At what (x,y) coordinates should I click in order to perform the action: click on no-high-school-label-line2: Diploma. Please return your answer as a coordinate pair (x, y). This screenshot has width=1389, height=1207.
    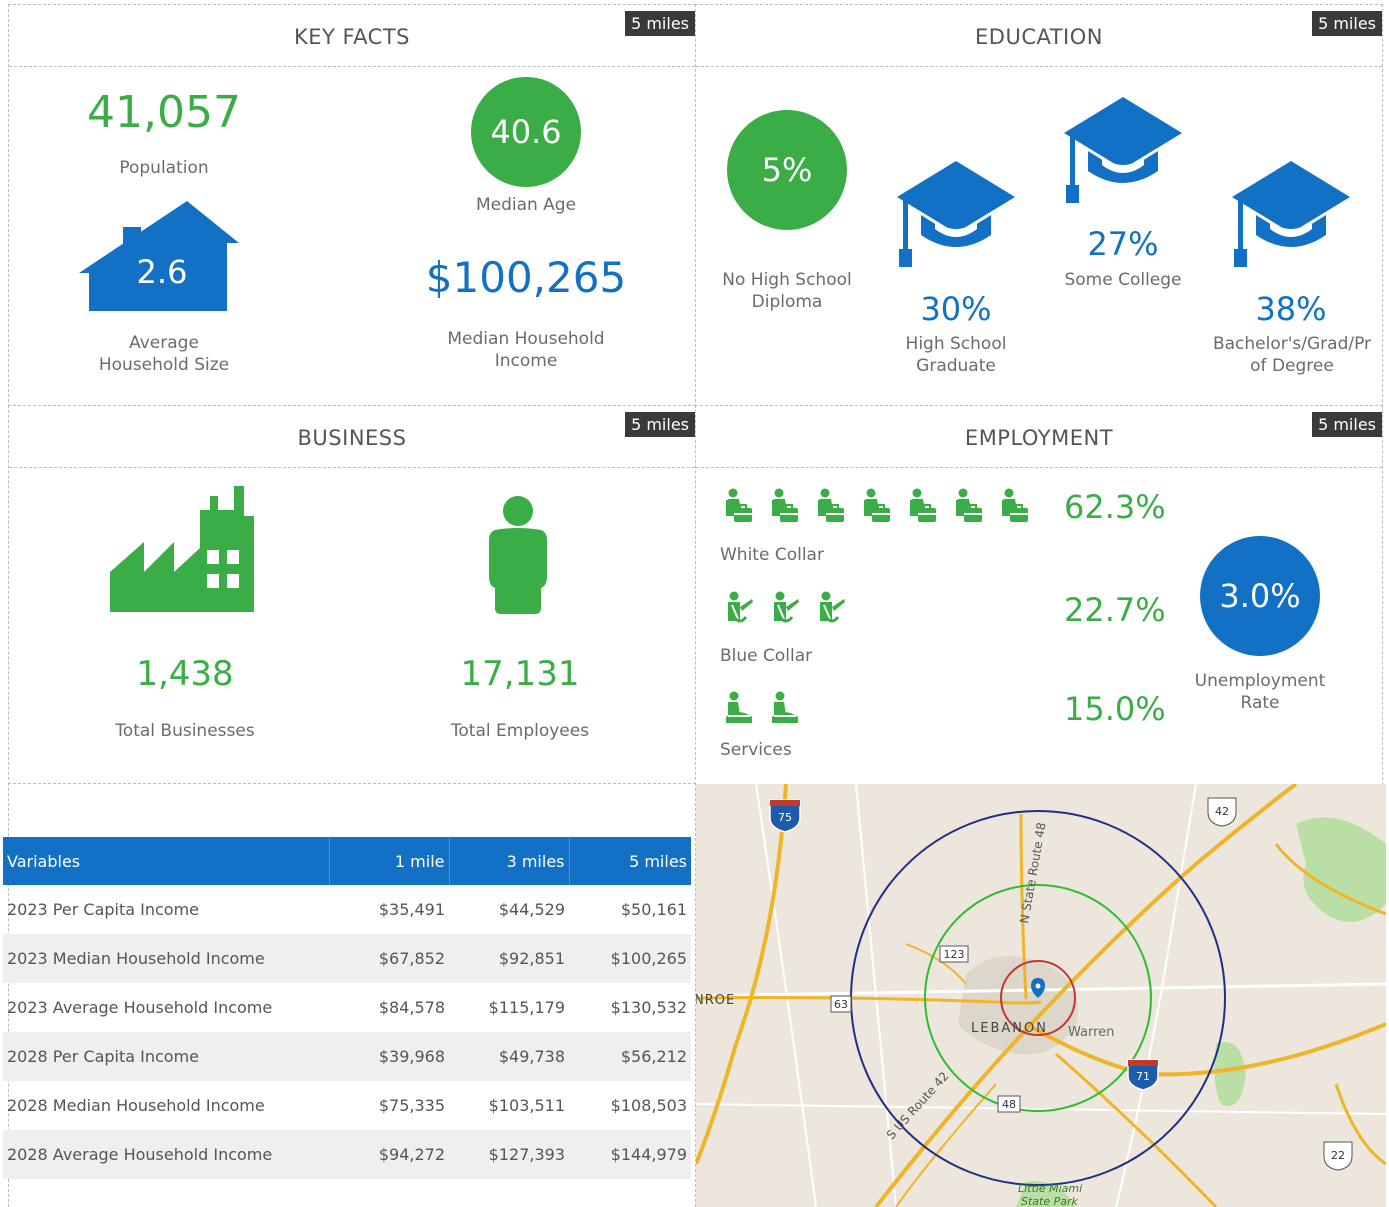
    Looking at the image, I should click on (787, 302).